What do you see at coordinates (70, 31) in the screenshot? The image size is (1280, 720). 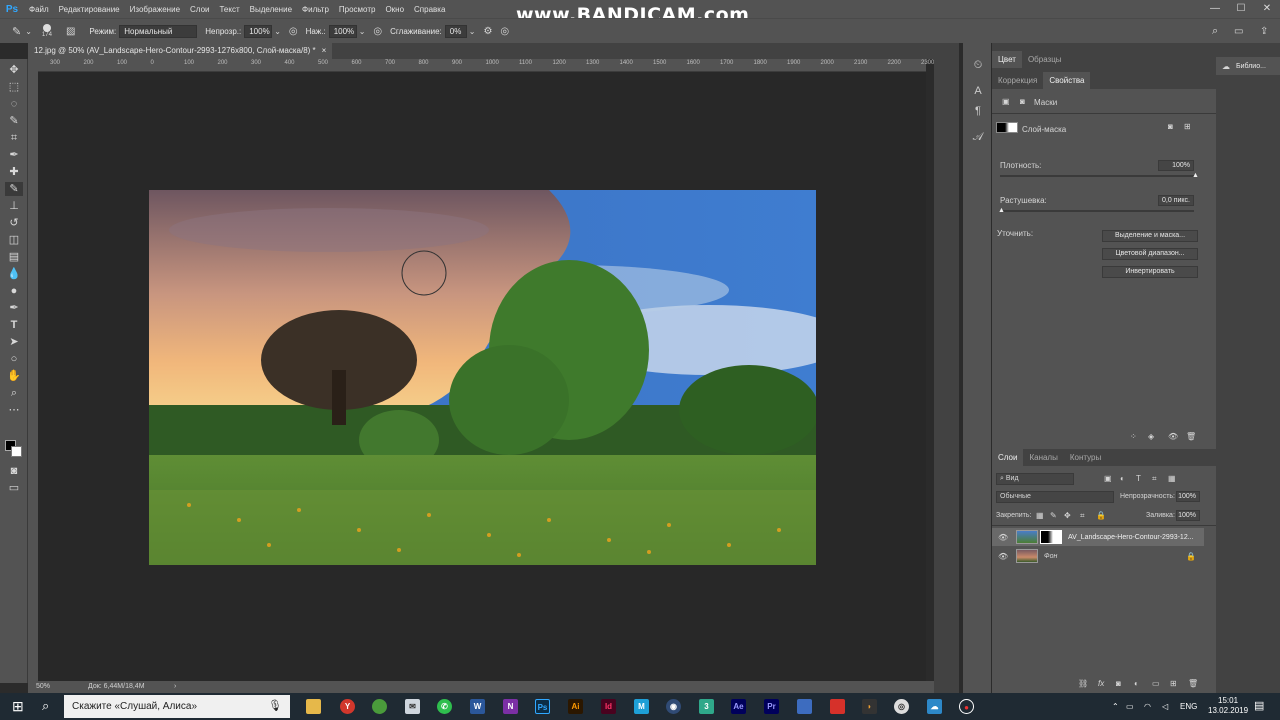 I see `brush-panel-icon: ▨` at bounding box center [70, 31].